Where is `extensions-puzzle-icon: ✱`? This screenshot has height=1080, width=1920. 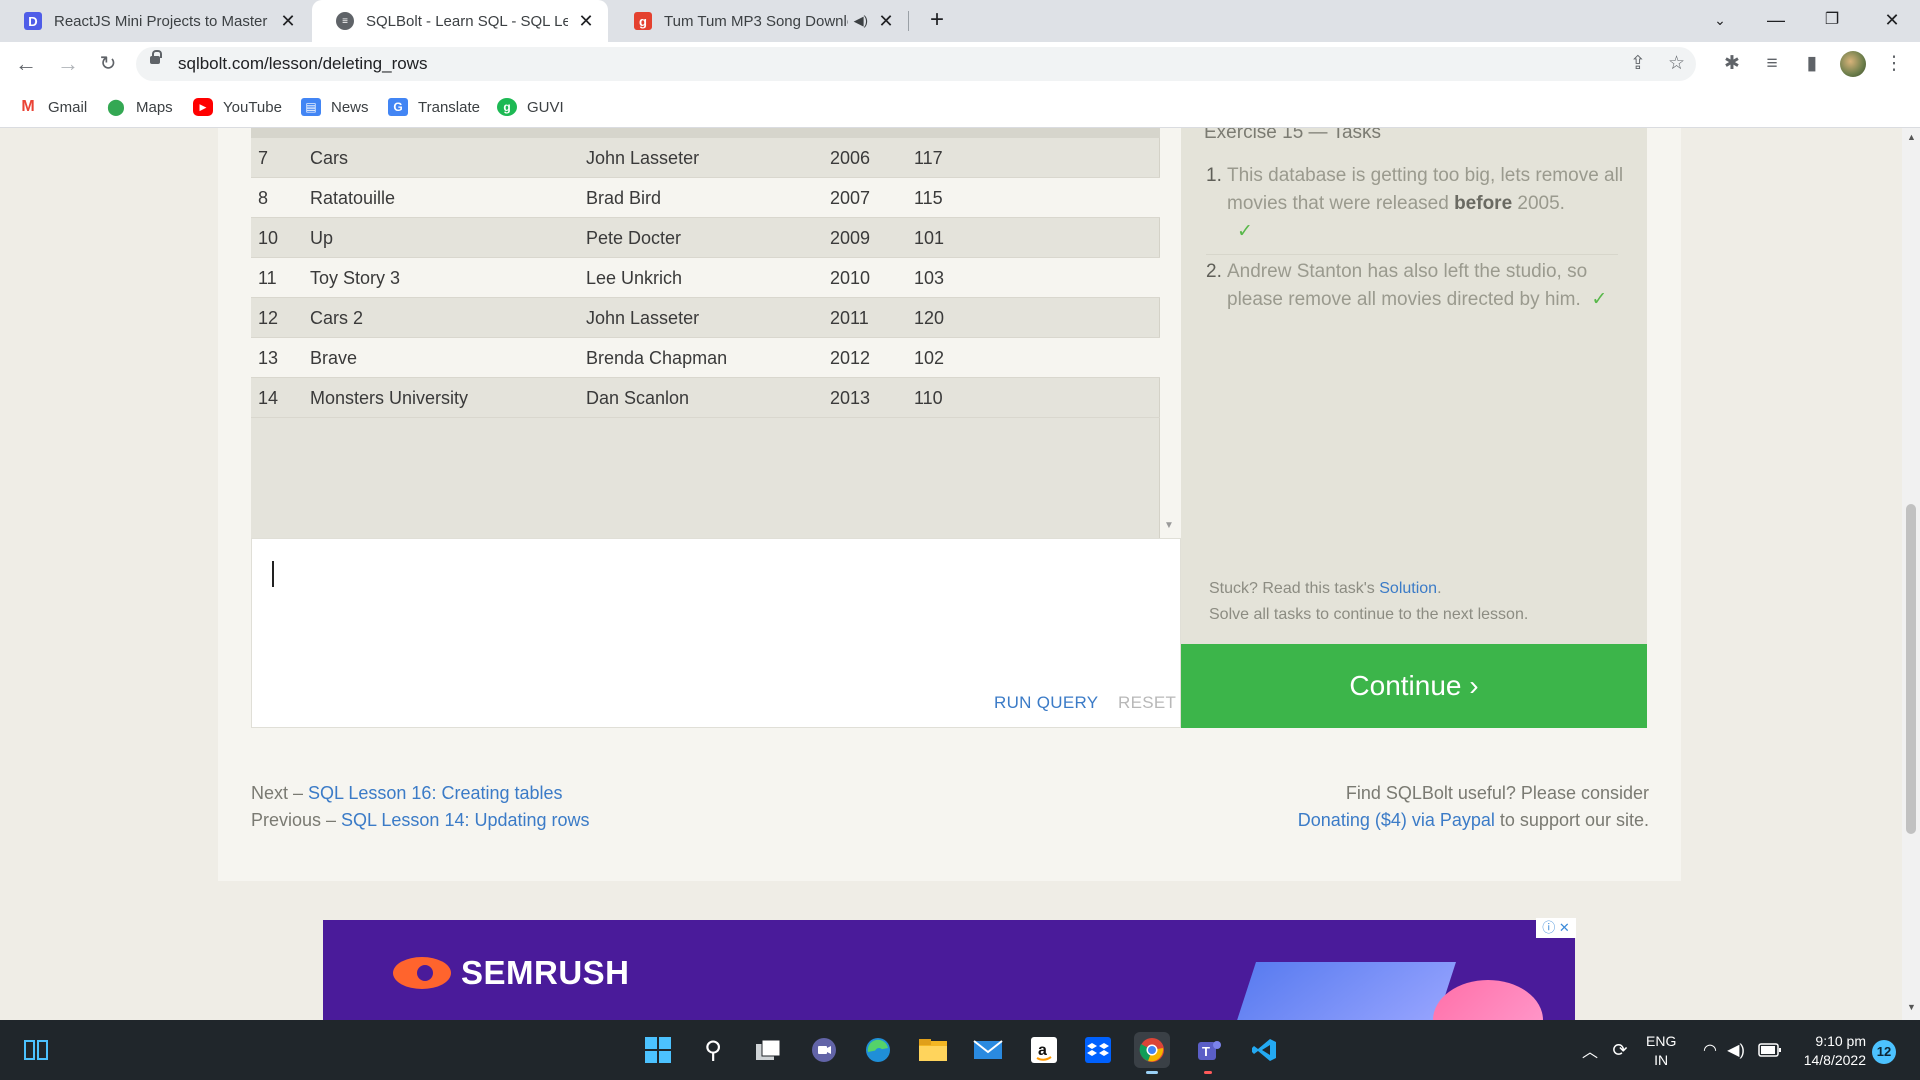 extensions-puzzle-icon: ✱ is located at coordinates (1732, 64).